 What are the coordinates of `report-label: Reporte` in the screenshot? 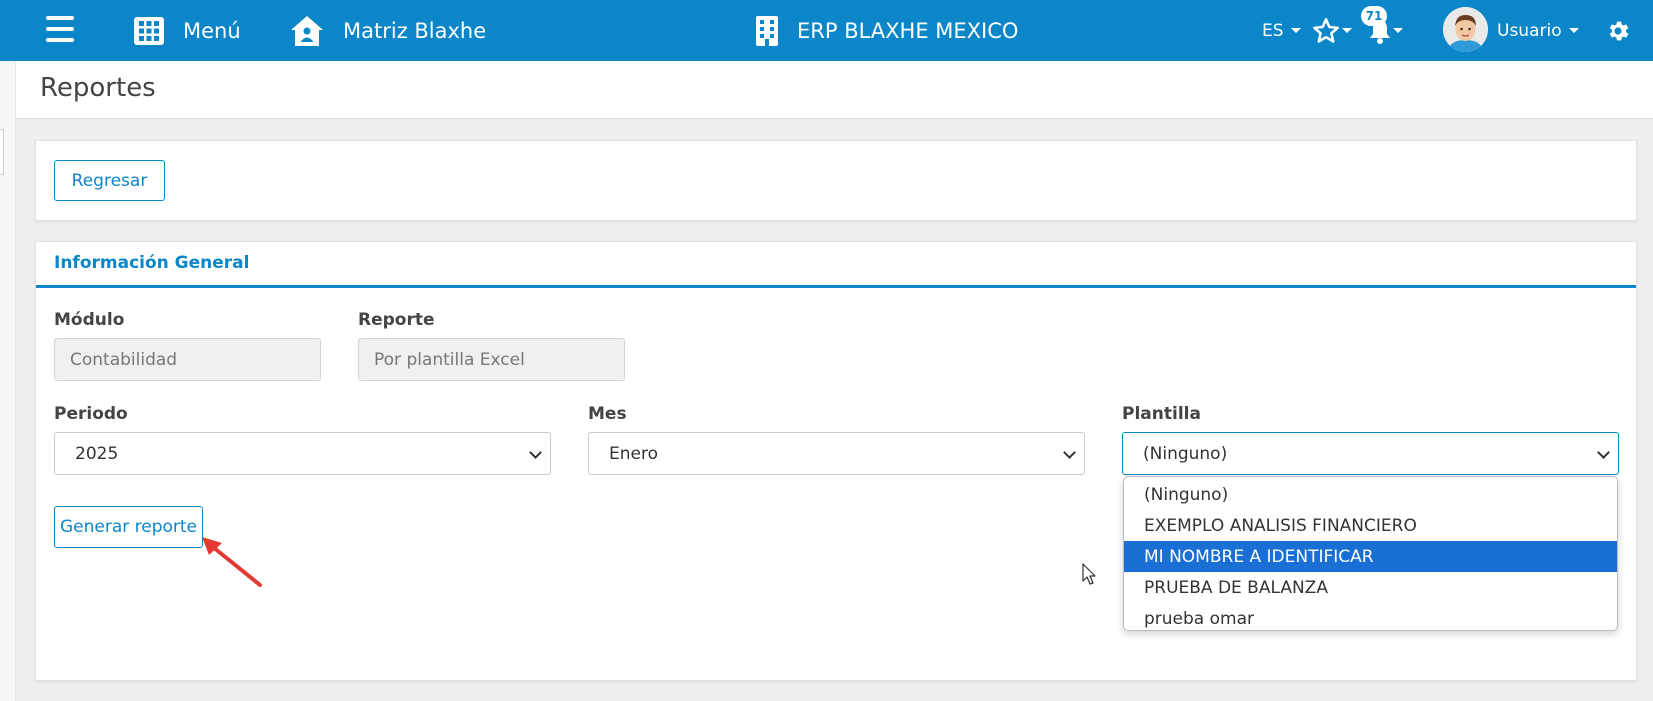 It's located at (396, 320).